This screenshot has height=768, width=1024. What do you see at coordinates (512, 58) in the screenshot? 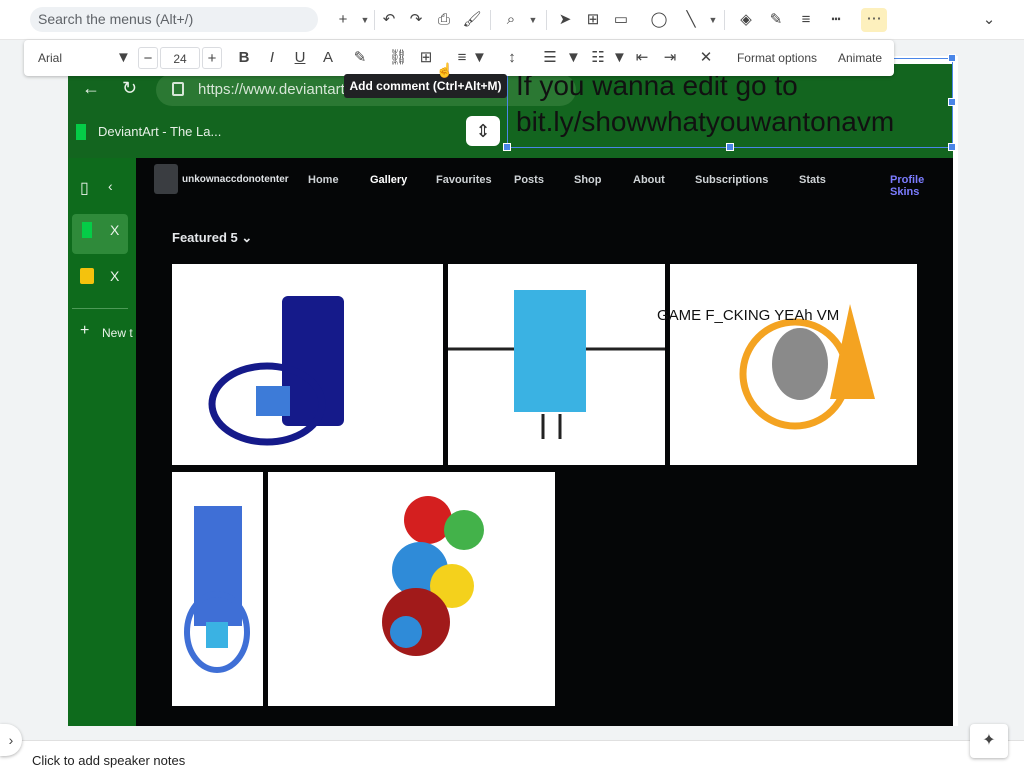
I see `line-spacing-icon: ↕` at bounding box center [512, 58].